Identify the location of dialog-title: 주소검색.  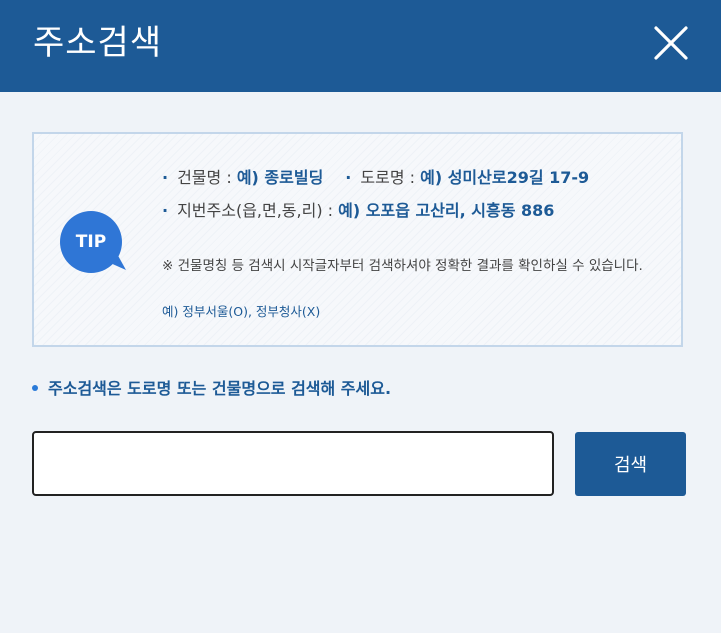
(98, 43).